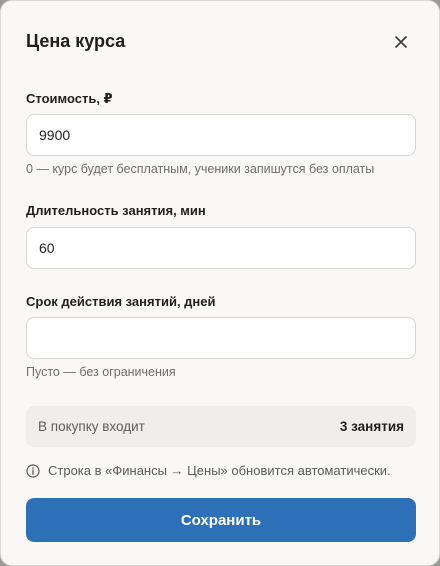  I want to click on summary-value: 3 занятия, so click(371, 426).